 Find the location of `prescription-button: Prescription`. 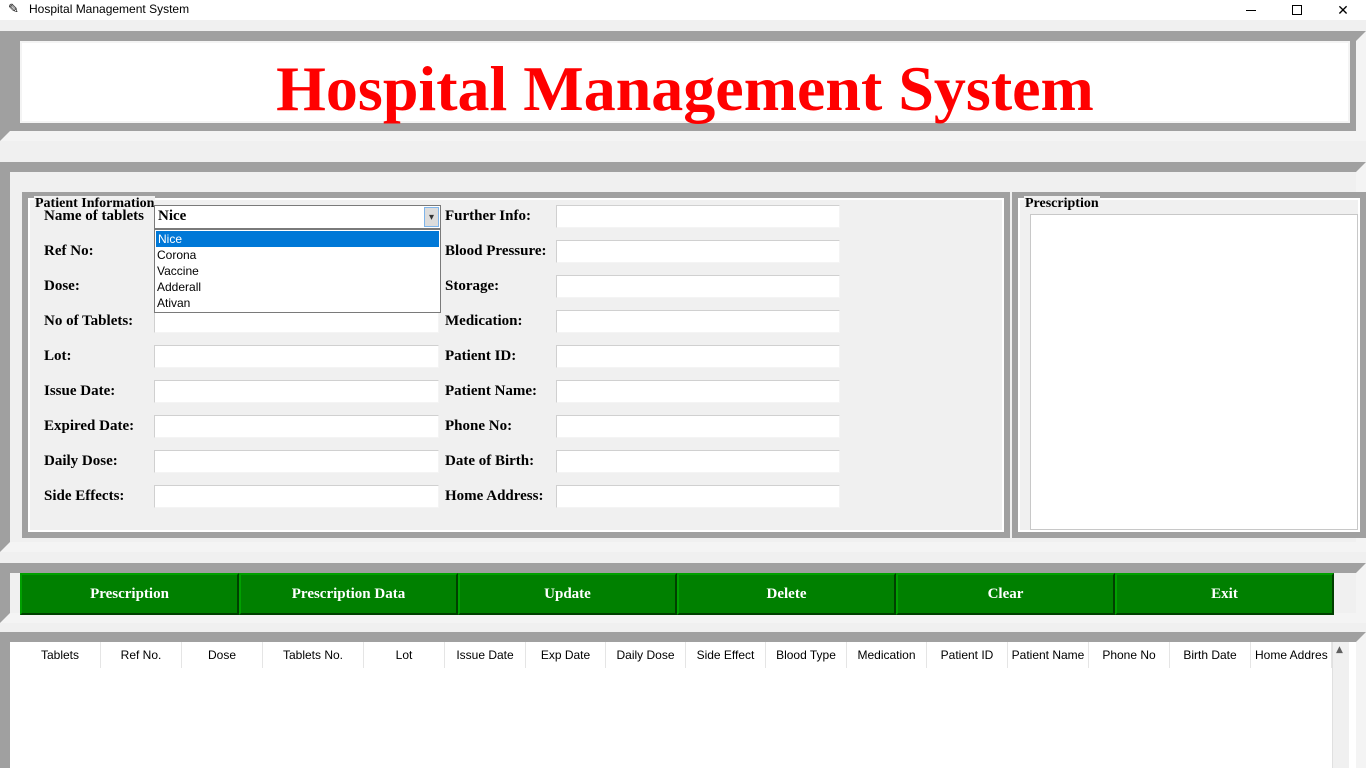

prescription-button: Prescription is located at coordinates (129, 594).